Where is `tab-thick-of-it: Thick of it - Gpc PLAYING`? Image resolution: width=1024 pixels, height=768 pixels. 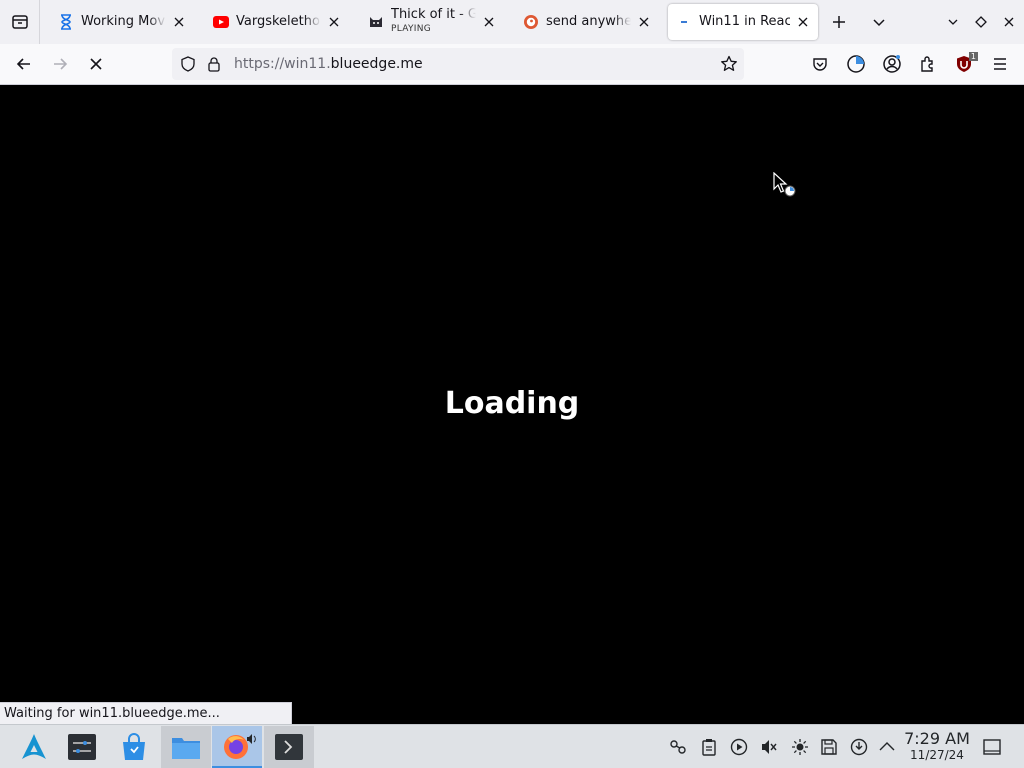 tab-thick-of-it: Thick of it - Gpc PLAYING is located at coordinates (432, 22).